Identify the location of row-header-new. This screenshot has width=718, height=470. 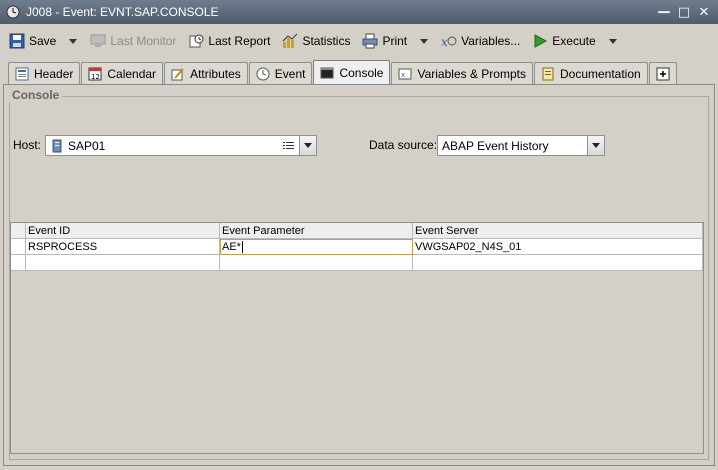
(18, 263).